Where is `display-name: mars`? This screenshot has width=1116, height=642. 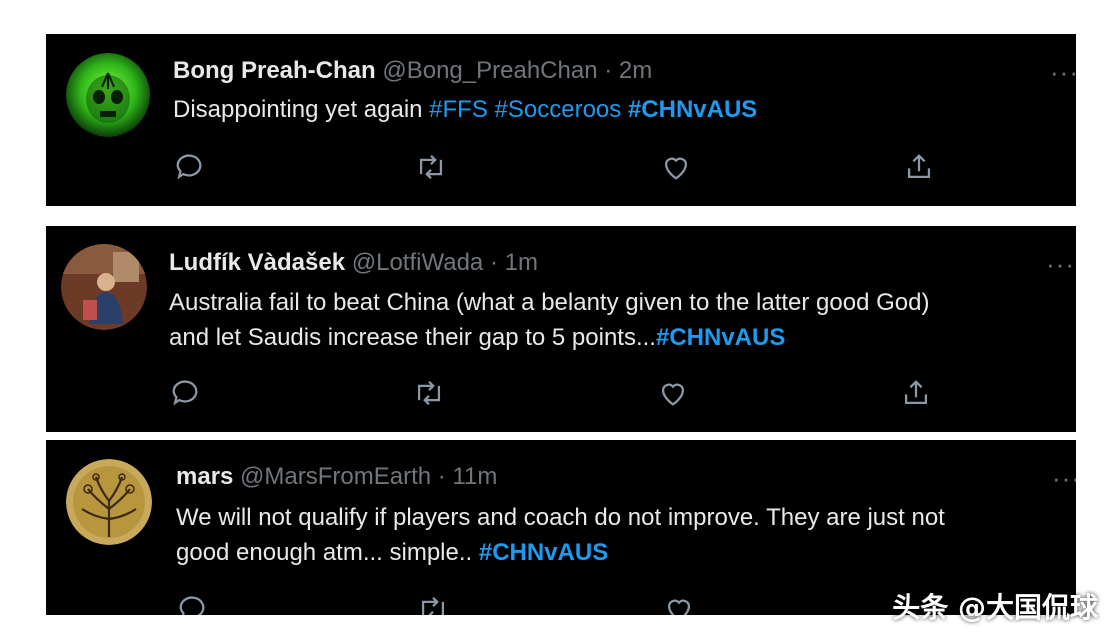 display-name: mars is located at coordinates (204, 476).